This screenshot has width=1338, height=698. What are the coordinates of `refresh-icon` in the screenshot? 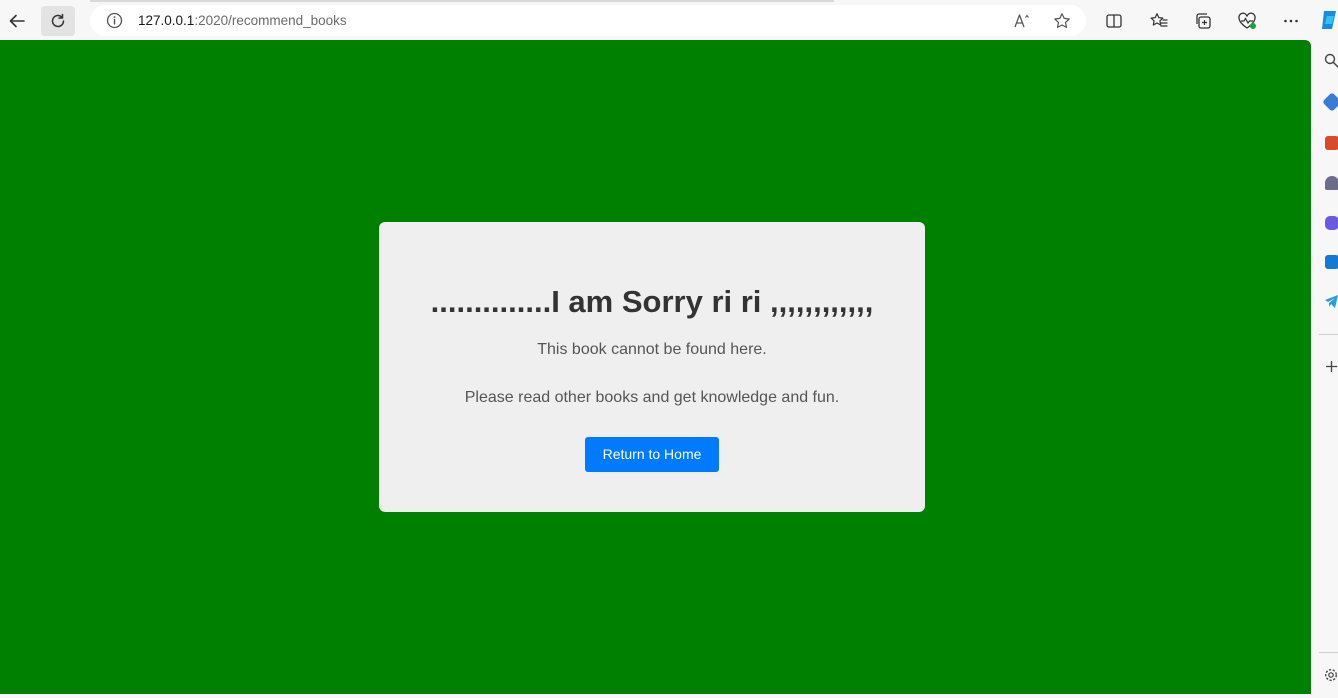 It's located at (58, 20).